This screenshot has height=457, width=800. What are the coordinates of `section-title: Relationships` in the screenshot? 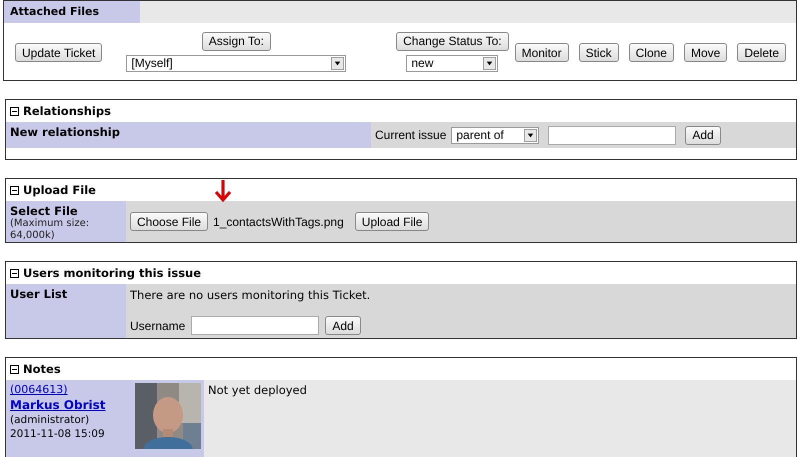 It's located at (67, 111).